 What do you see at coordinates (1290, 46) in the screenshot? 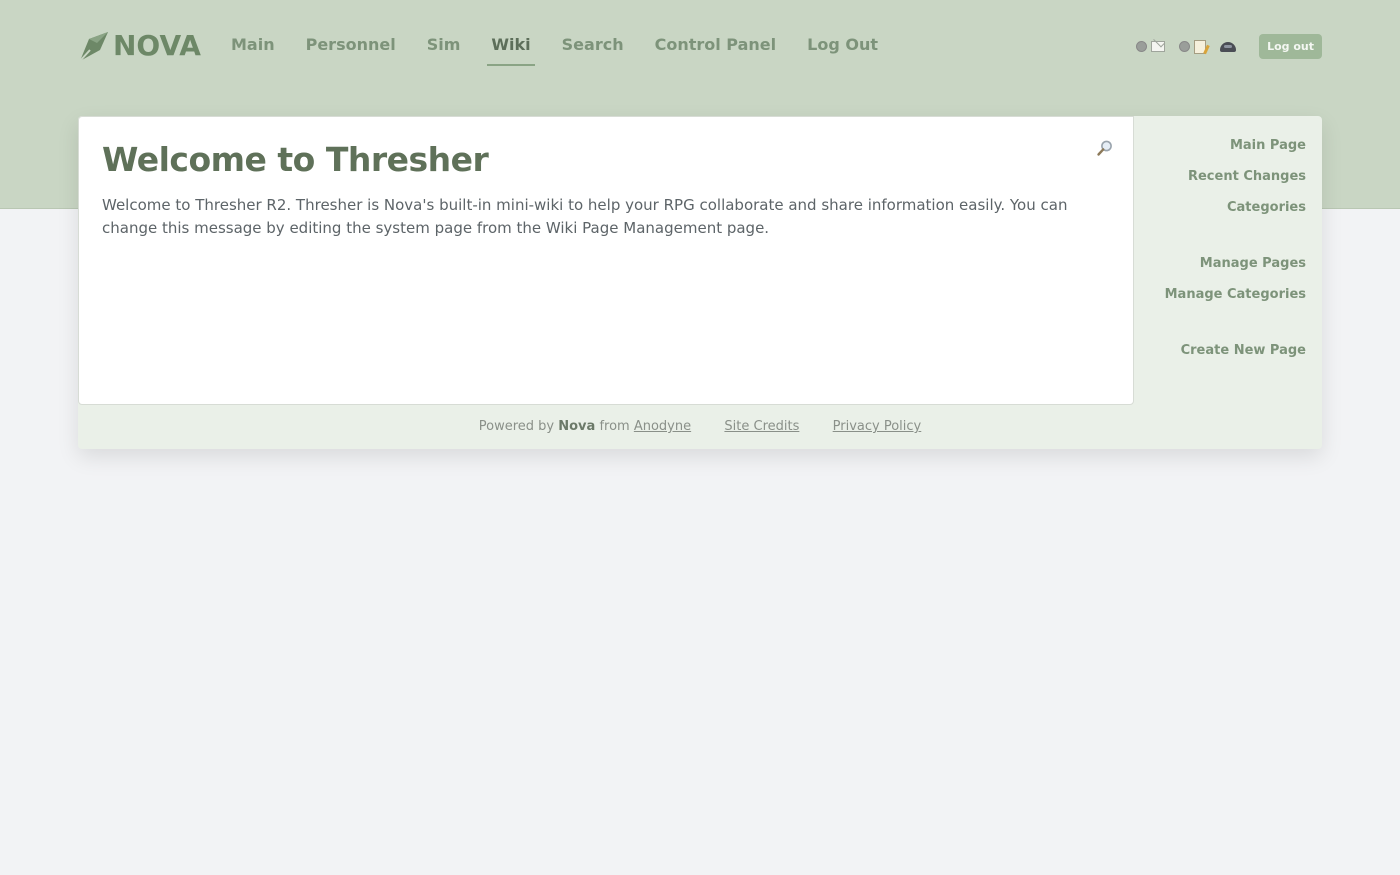
I see `logout-button: Log out` at bounding box center [1290, 46].